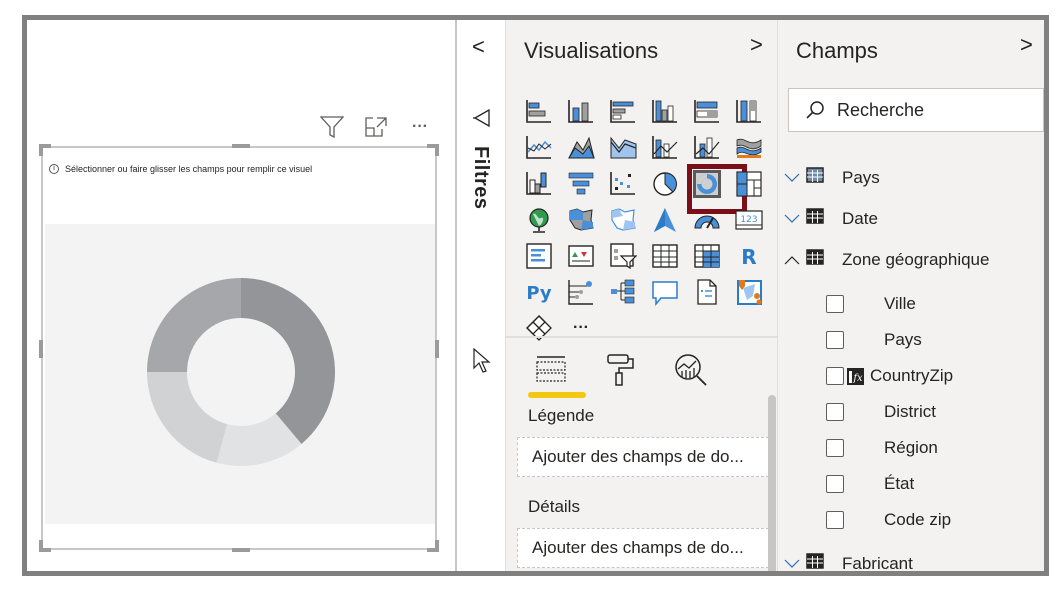 This screenshot has height=589, width=1060. I want to click on svg-text: 123, so click(748, 220).